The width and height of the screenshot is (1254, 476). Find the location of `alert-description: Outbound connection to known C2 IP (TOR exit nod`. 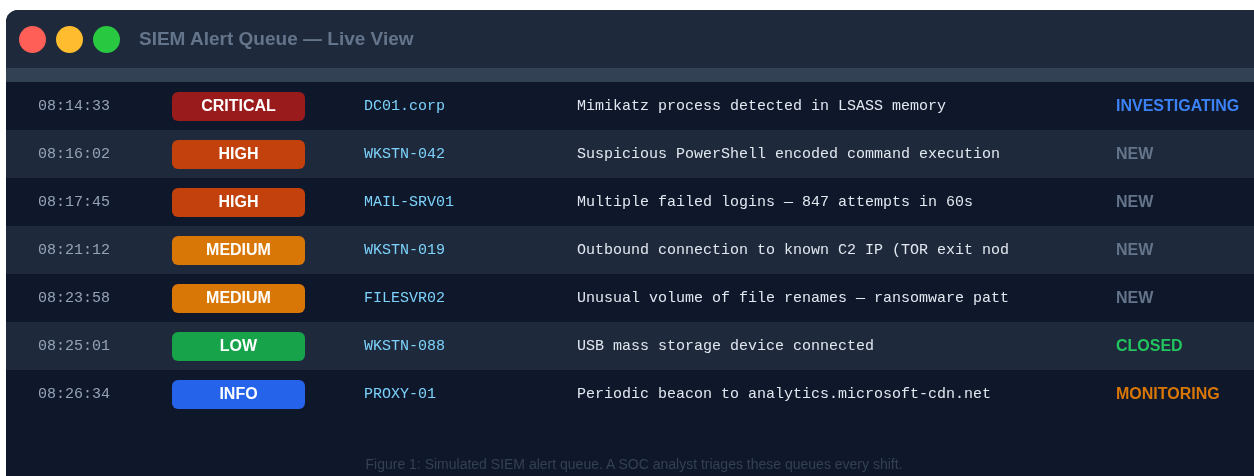

alert-description: Outbound connection to known C2 IP (TOR exit nod is located at coordinates (794, 250).